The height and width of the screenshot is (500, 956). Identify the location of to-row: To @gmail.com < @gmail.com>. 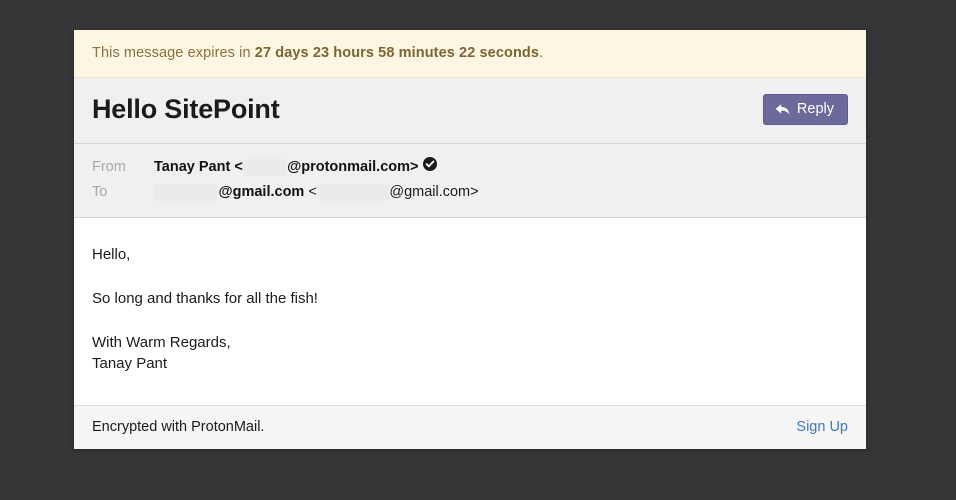
(470, 192).